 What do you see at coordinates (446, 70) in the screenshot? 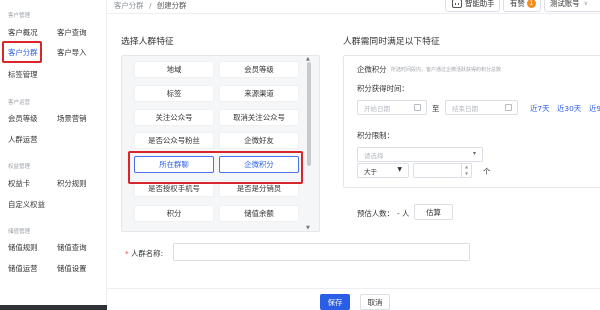
I see `points-condition-hint: 所选时间段内，客户通过企微活跃获得的积分总数` at bounding box center [446, 70].